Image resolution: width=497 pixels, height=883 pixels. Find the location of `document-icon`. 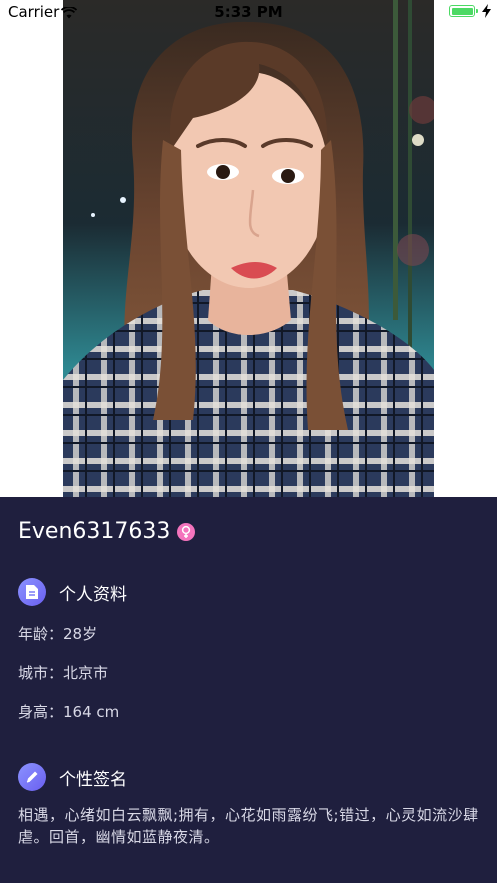

document-icon is located at coordinates (32, 592).